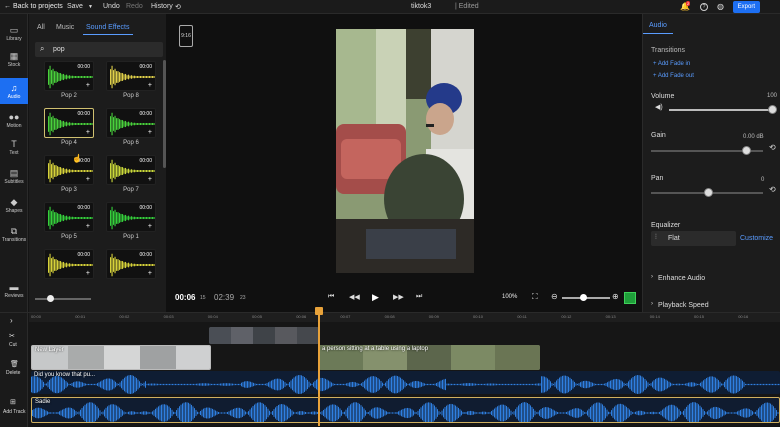  Describe the element at coordinates (398, 297) in the screenshot. I see `fast-forward-icon: ▶▶` at that location.